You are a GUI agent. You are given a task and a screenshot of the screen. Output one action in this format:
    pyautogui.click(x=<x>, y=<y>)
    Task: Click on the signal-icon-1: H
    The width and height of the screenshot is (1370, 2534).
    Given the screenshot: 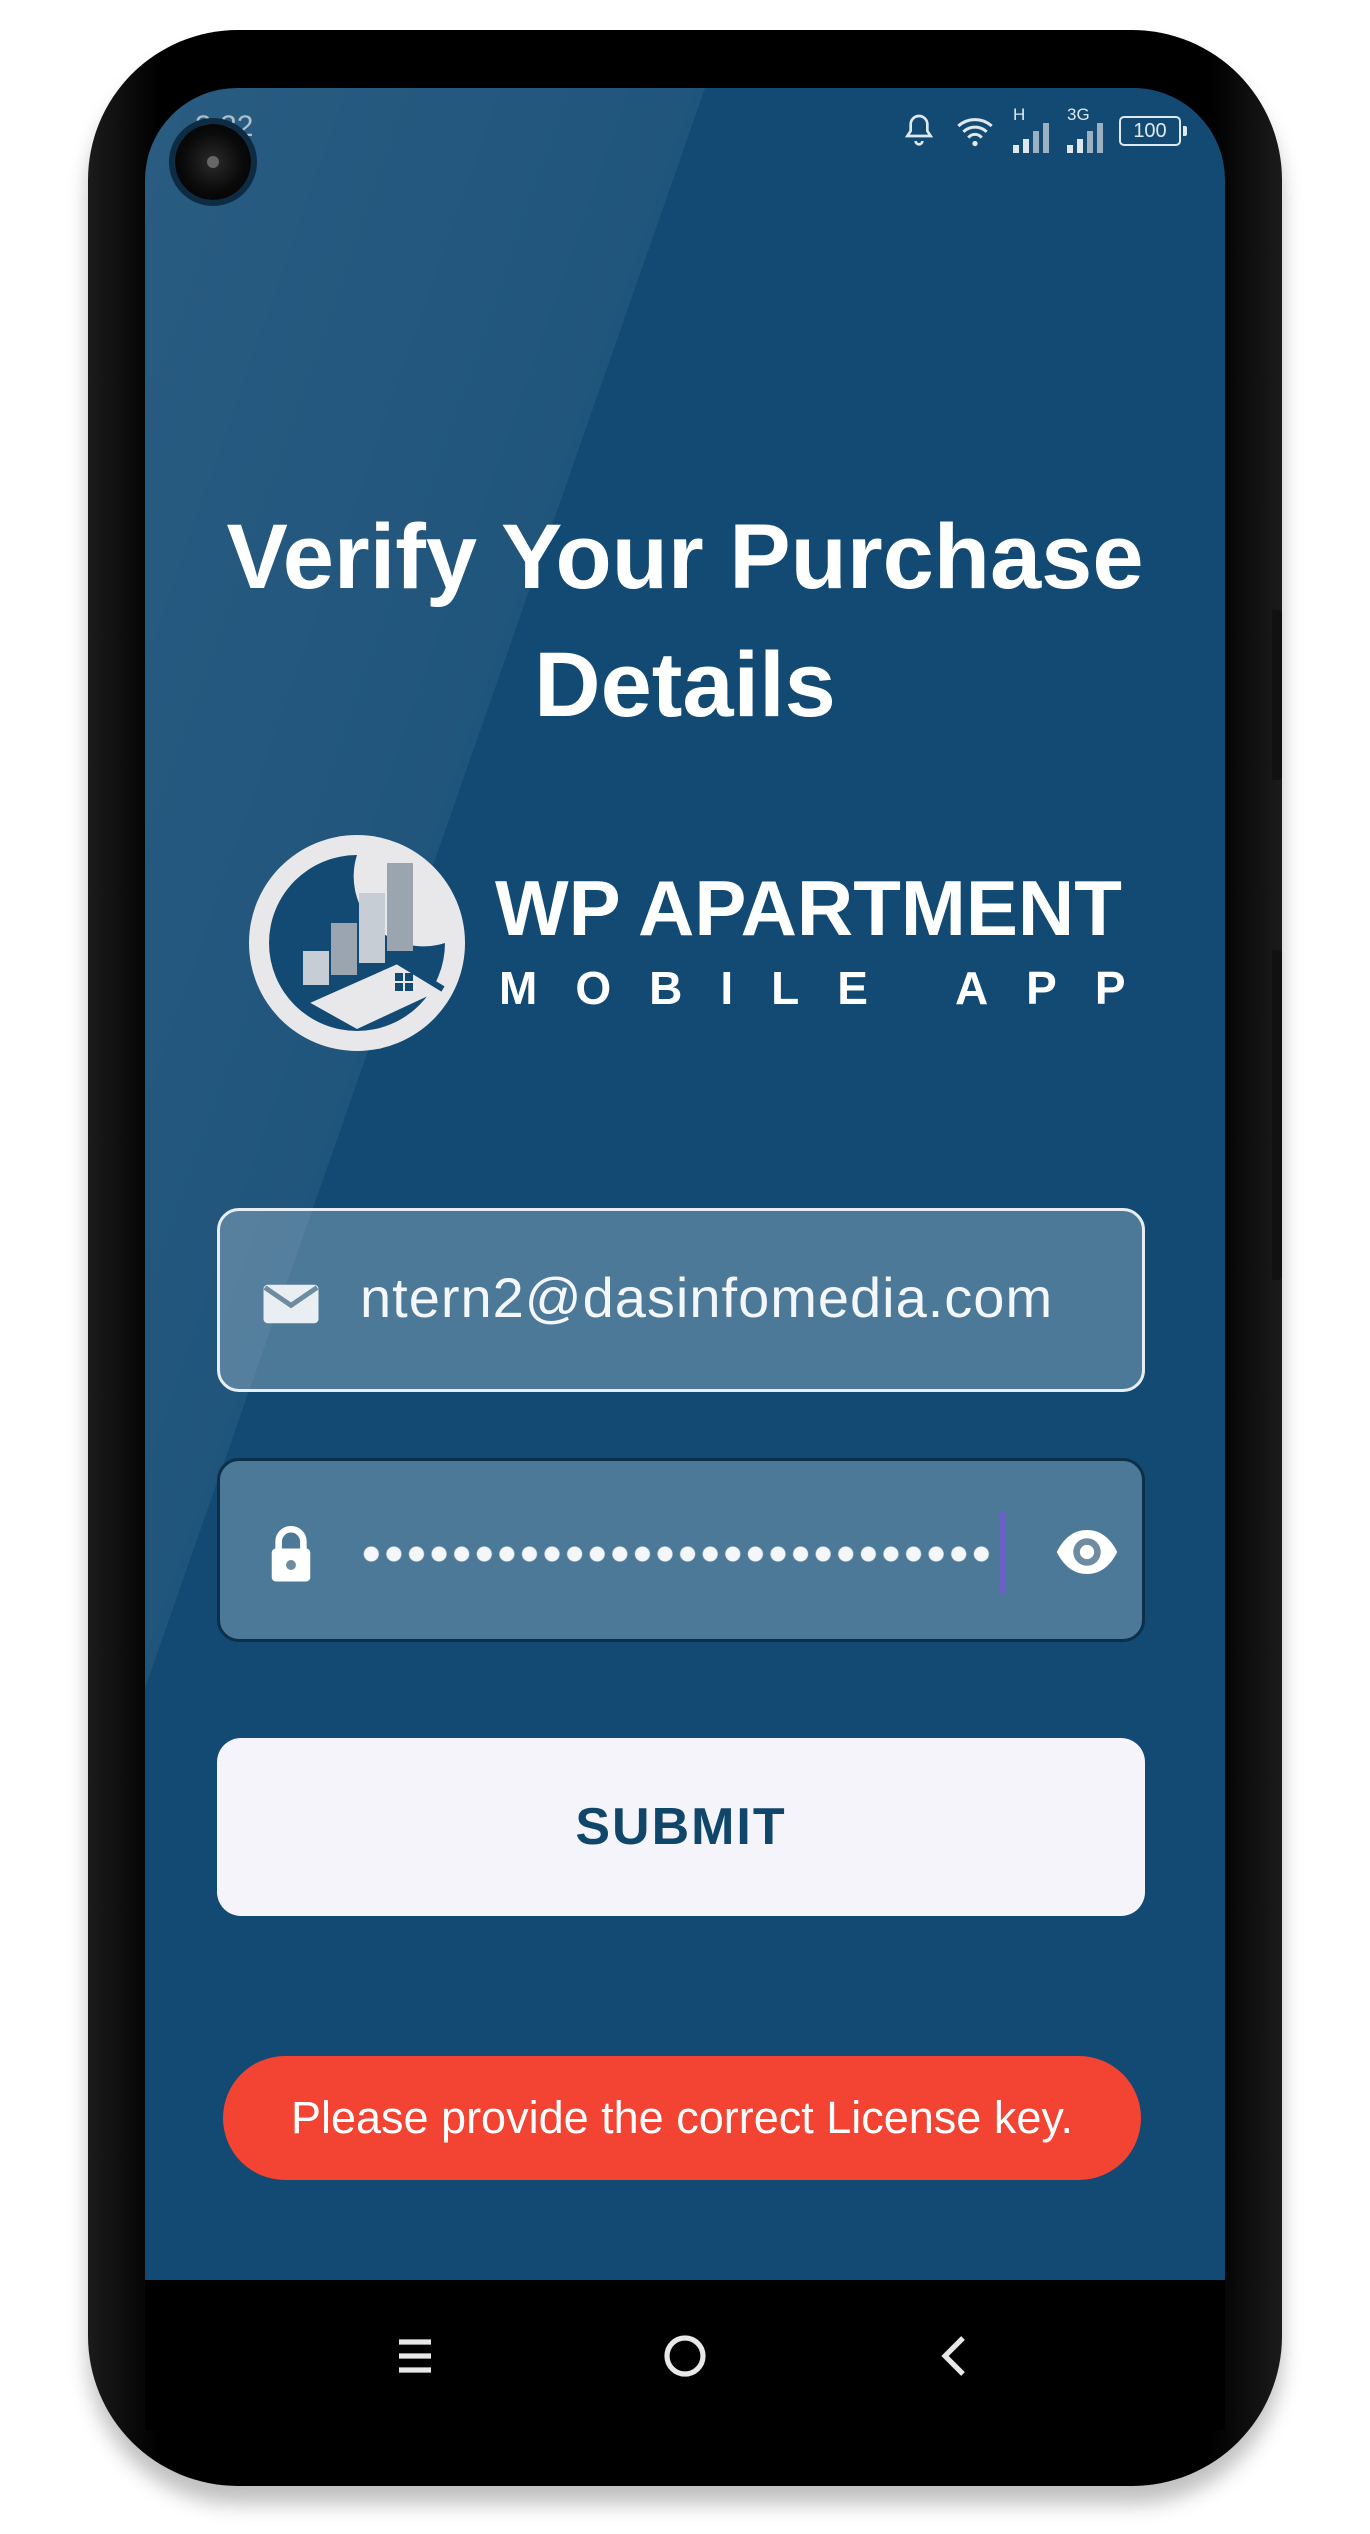 What is the action you would take?
    pyautogui.click(x=1031, y=129)
    